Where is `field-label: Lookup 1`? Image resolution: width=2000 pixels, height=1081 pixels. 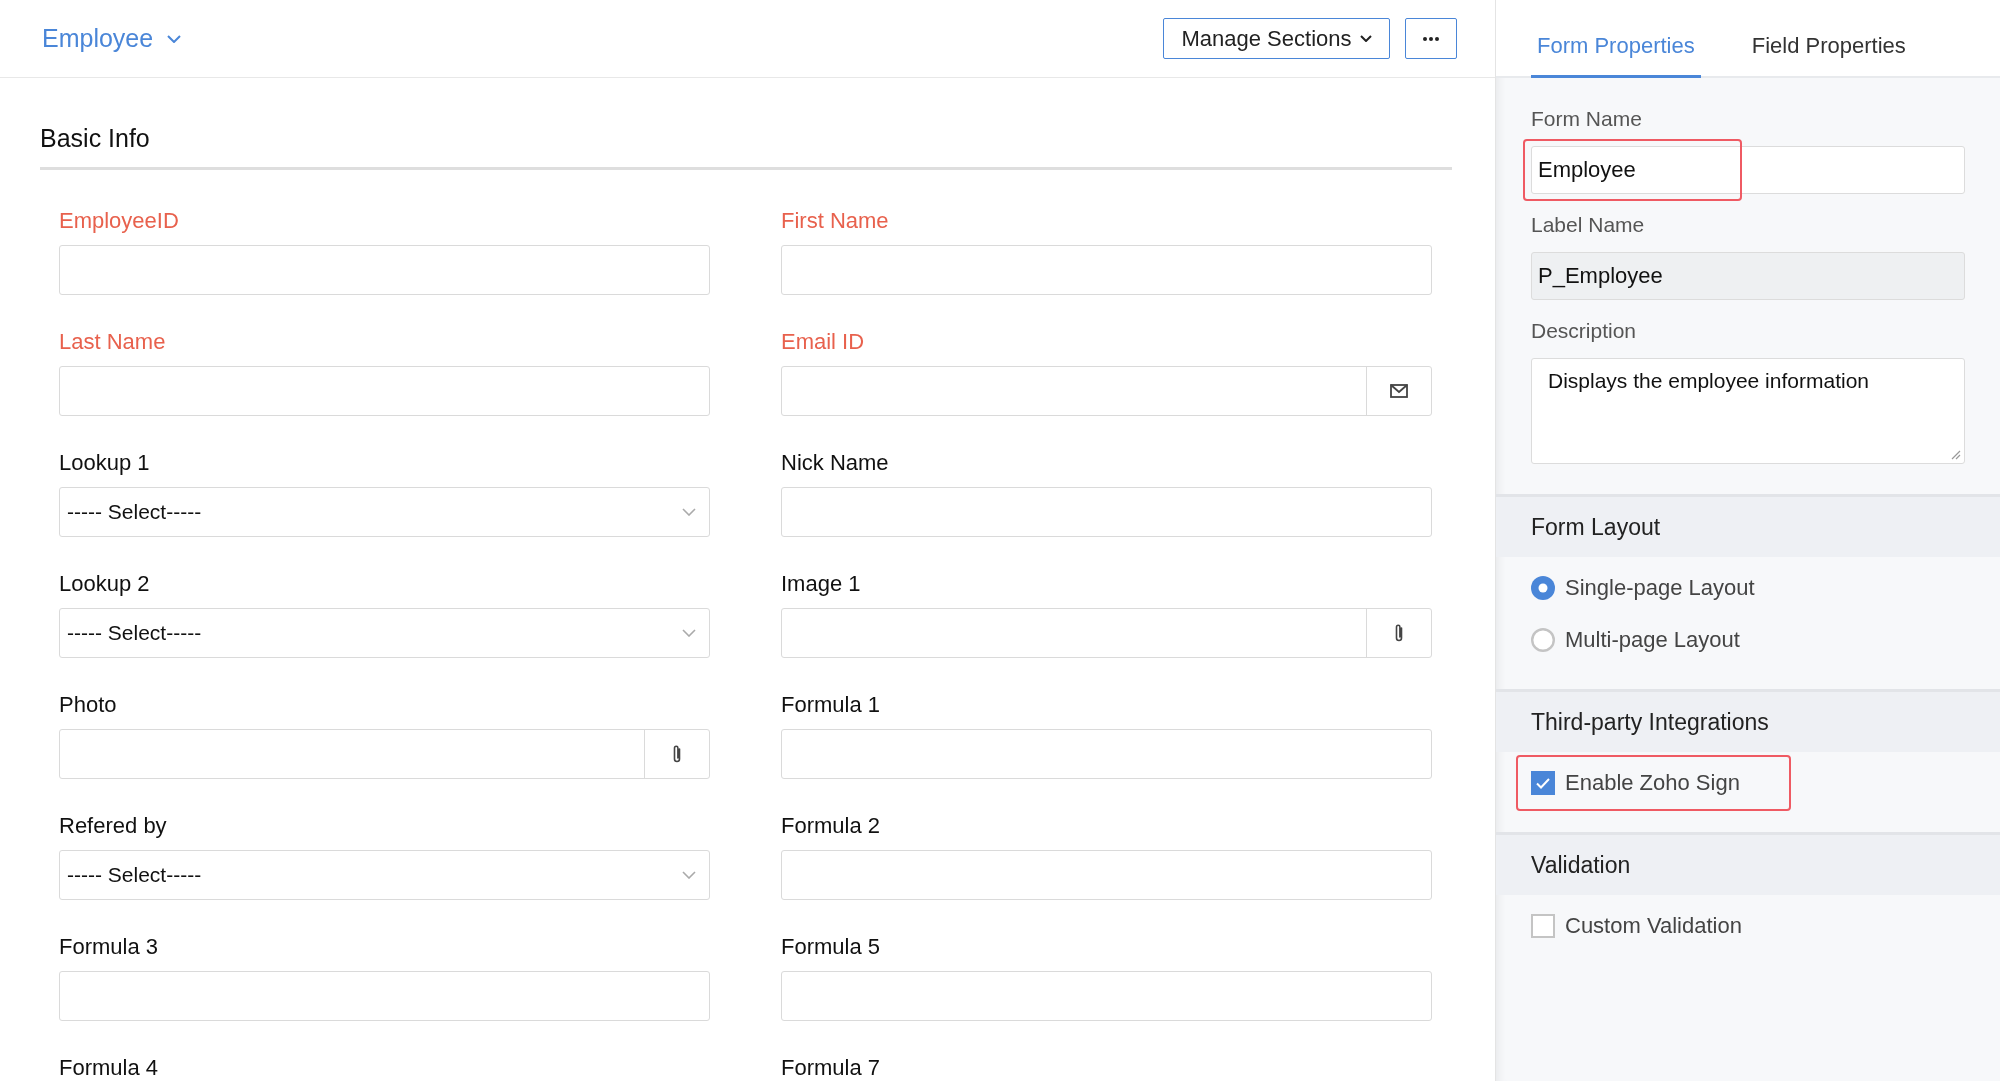 field-label: Lookup 1 is located at coordinates (104, 463).